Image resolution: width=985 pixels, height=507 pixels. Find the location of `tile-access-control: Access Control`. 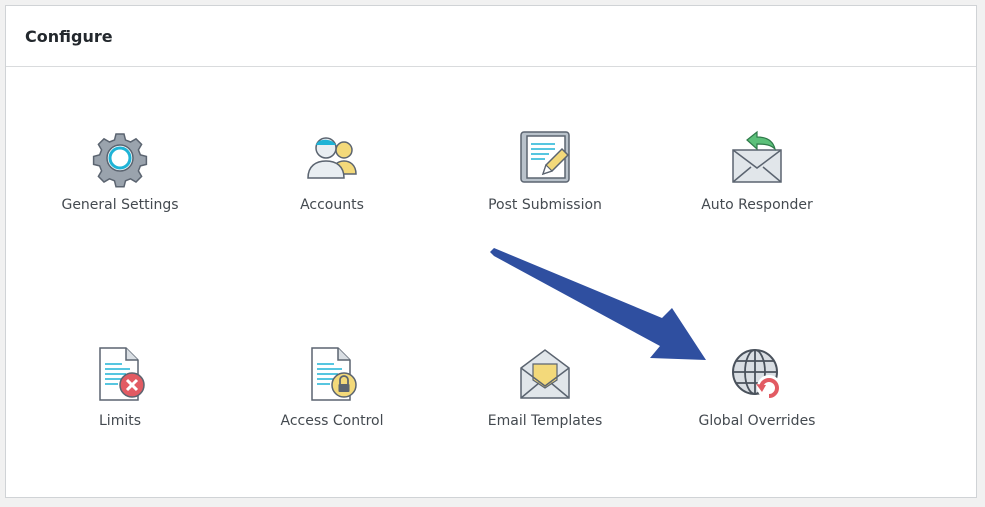

tile-access-control: Access Control is located at coordinates (332, 399).